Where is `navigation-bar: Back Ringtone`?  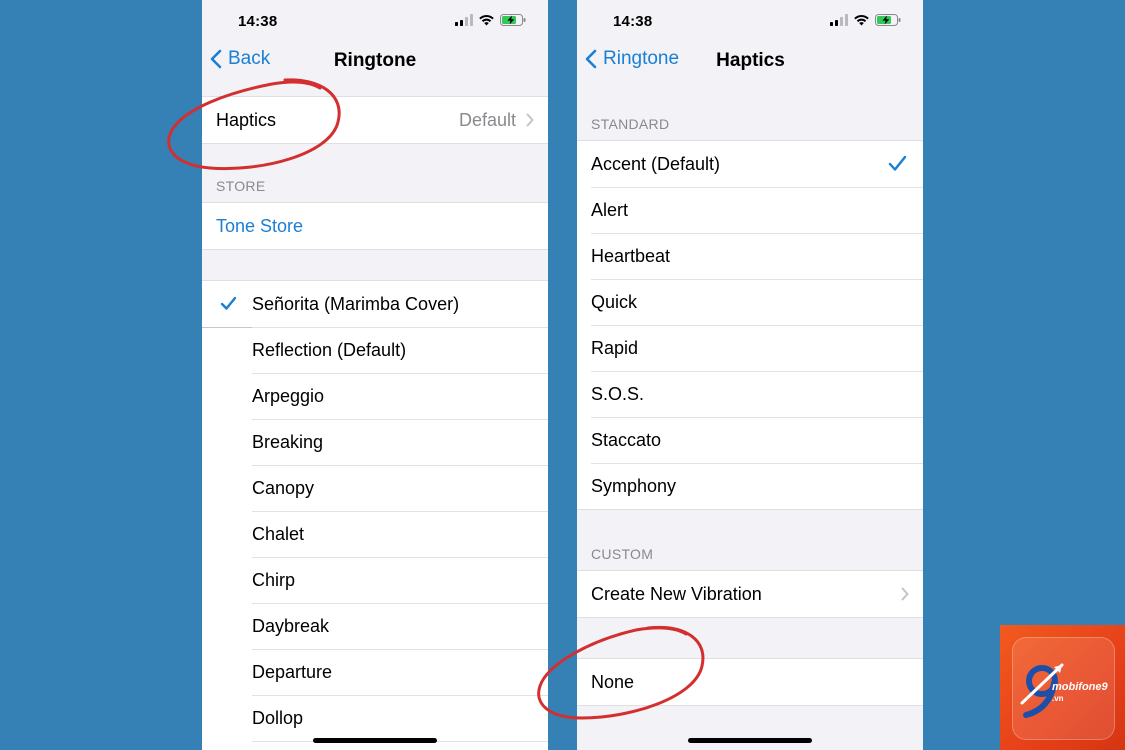 navigation-bar: Back Ringtone is located at coordinates (375, 62).